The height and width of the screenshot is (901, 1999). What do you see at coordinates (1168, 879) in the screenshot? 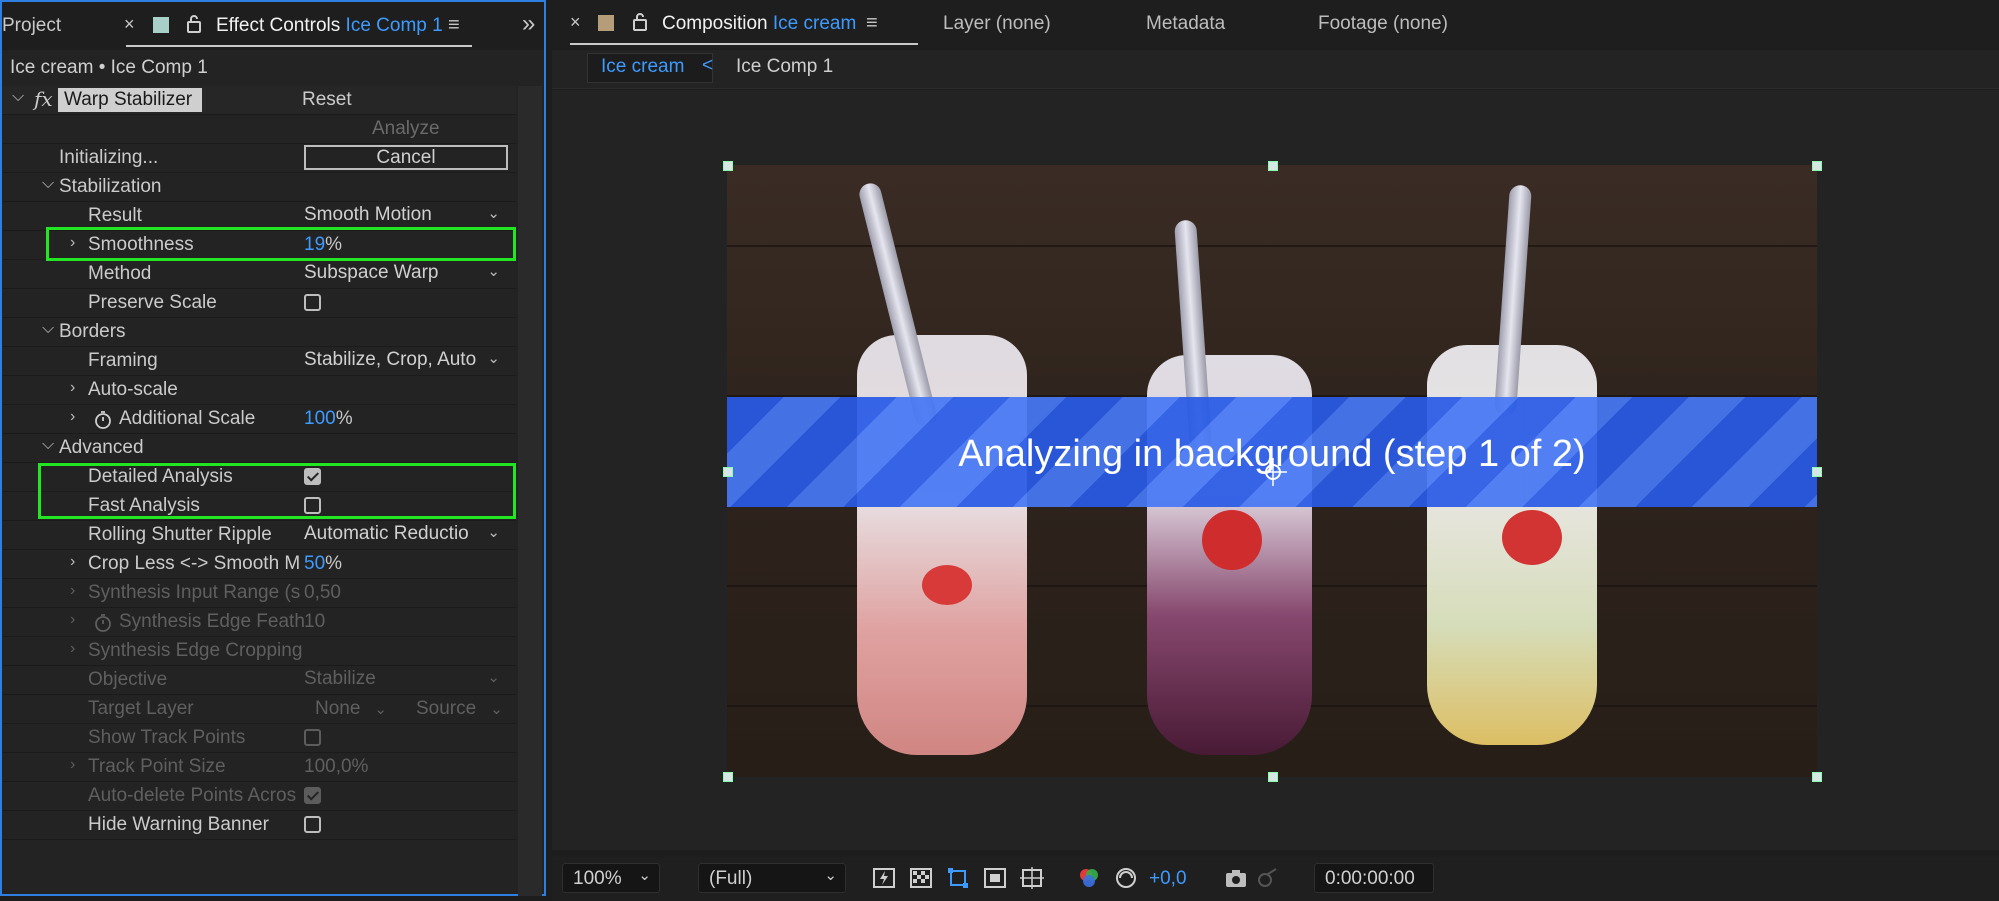
I see `exposure-value: +0,0` at bounding box center [1168, 879].